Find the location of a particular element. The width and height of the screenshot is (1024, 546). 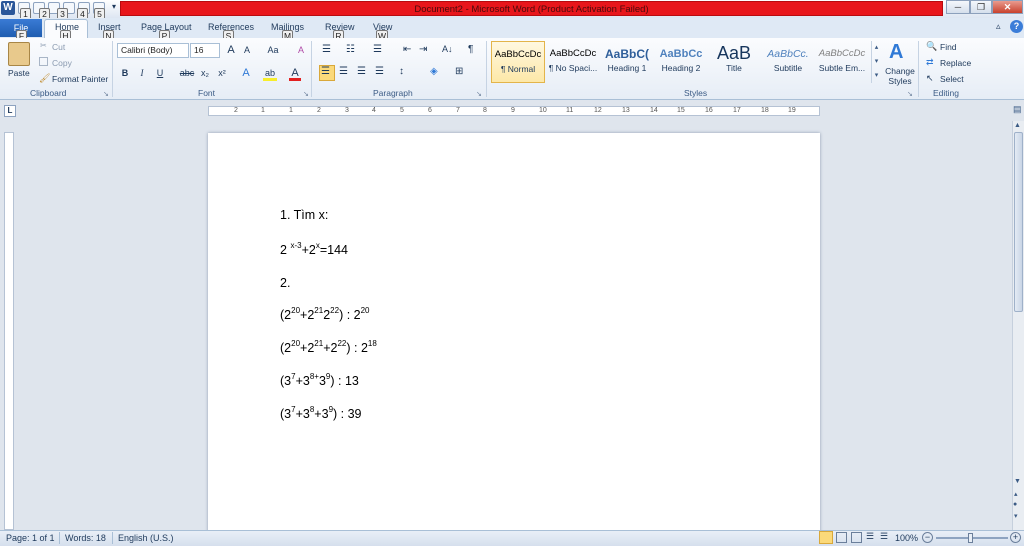

equation-part: =144 is located at coordinates (333, 250).